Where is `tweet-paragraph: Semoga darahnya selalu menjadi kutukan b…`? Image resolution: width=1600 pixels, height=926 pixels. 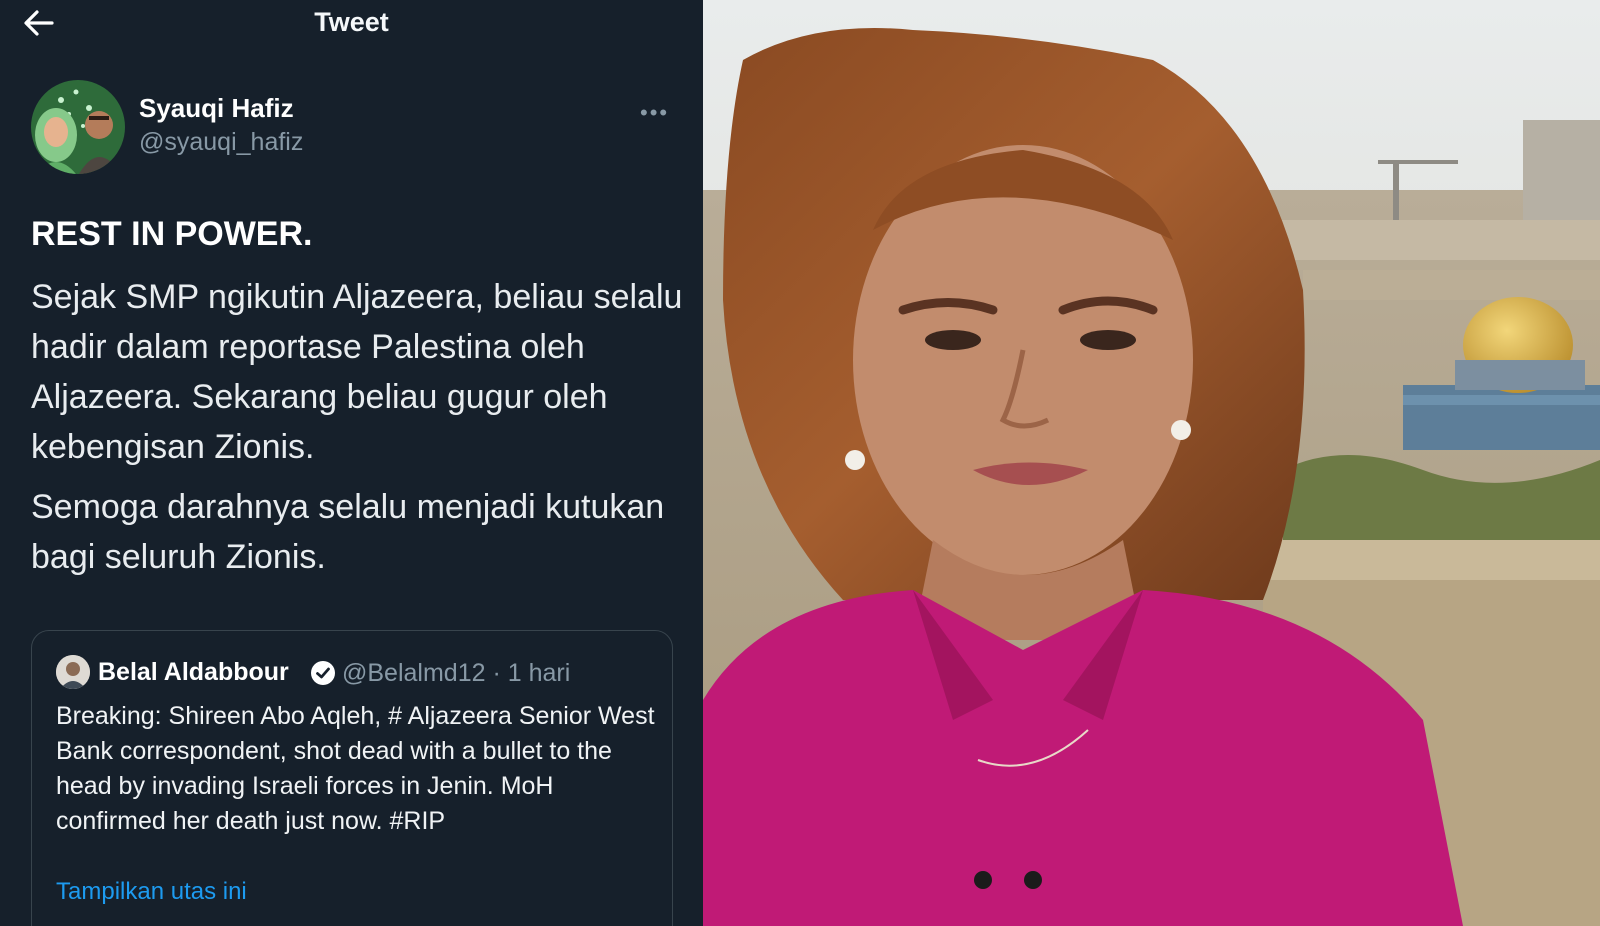
tweet-paragraph: Semoga darahnya selalu menjadi kutukan b… is located at coordinates (348, 532).